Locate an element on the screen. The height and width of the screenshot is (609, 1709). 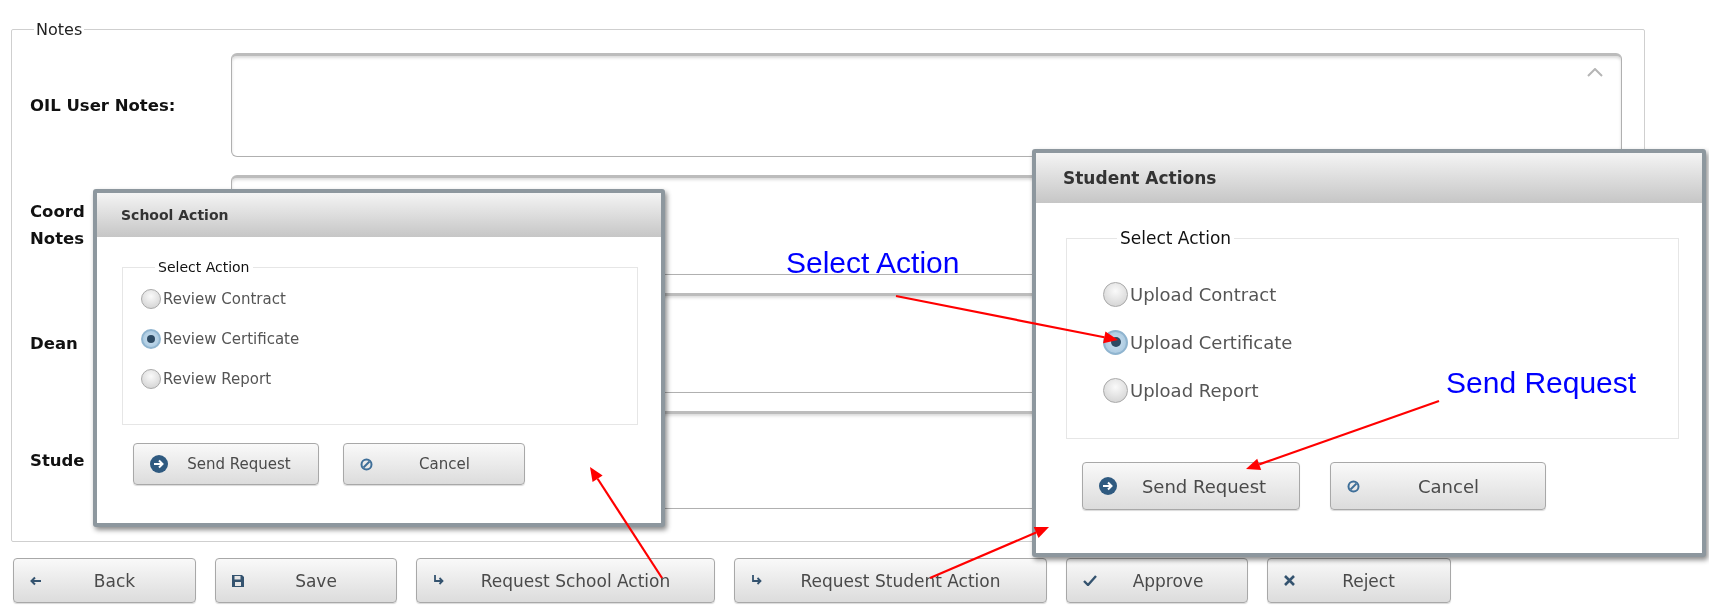
toolbar-button: Request School Action is located at coordinates (565, 580).